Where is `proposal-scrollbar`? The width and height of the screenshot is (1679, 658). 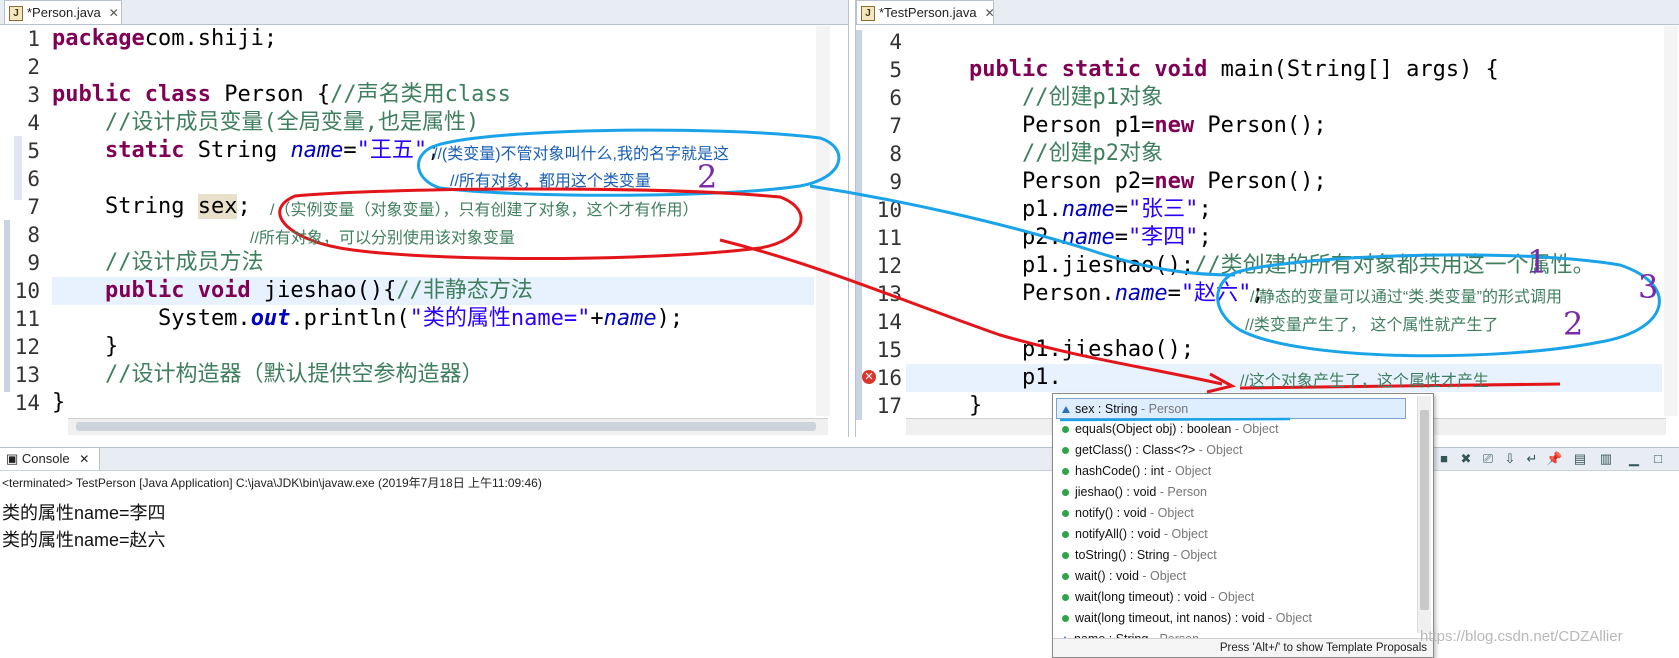
proposal-scrollbar is located at coordinates (1424, 514).